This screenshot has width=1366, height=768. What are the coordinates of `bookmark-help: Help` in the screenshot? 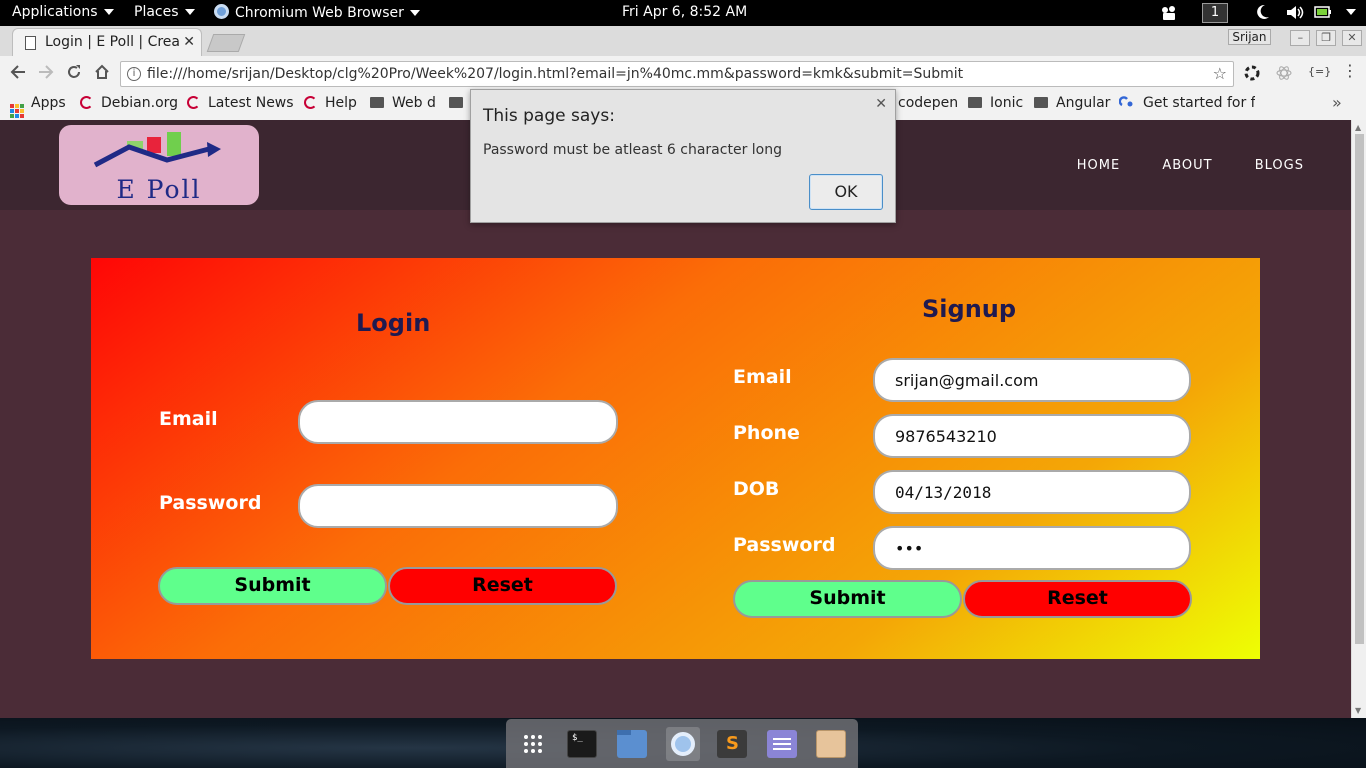 It's located at (330, 103).